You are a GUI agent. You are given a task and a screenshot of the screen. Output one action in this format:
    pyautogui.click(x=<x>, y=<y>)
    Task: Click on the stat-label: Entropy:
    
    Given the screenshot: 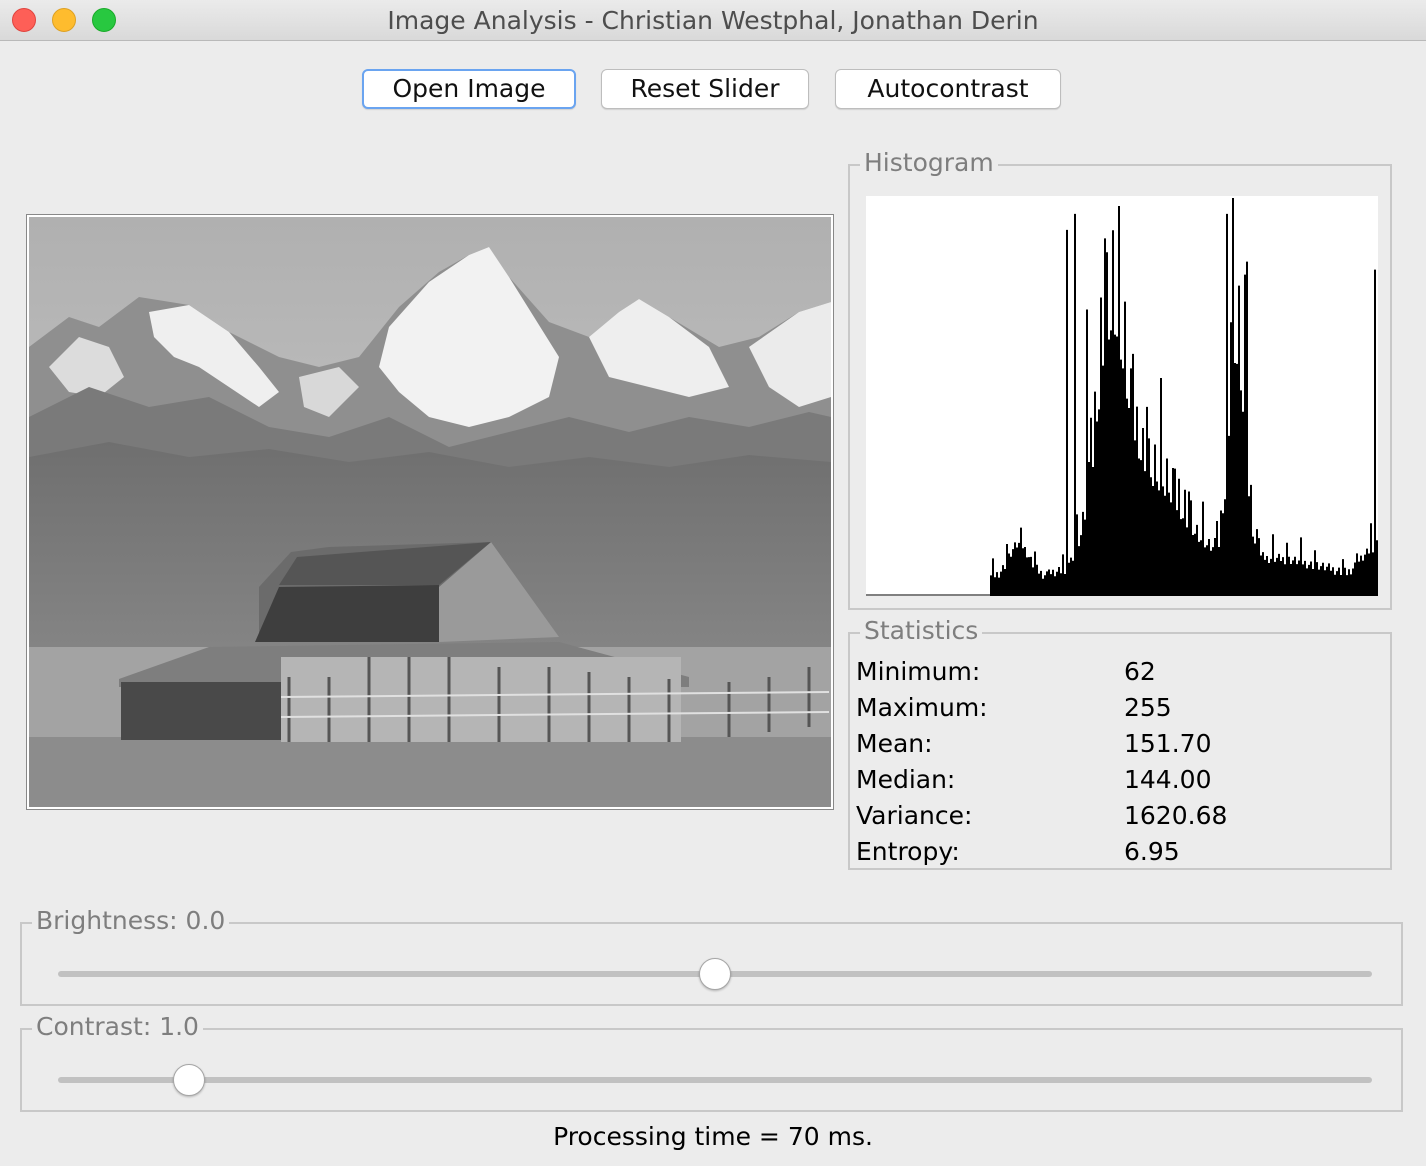 What is the action you would take?
    pyautogui.click(x=908, y=851)
    